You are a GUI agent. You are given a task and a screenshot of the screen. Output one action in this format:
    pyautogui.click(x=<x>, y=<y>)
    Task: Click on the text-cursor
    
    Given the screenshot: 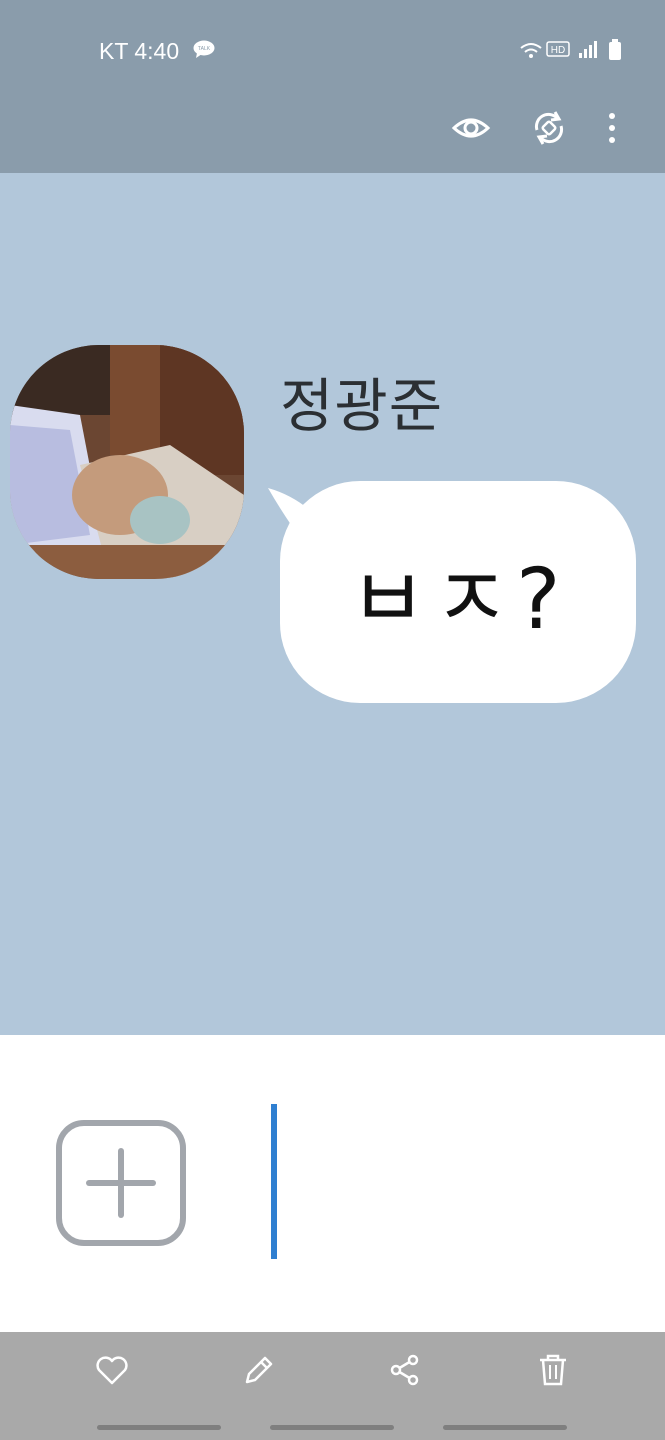 What is the action you would take?
    pyautogui.click(x=274, y=1181)
    